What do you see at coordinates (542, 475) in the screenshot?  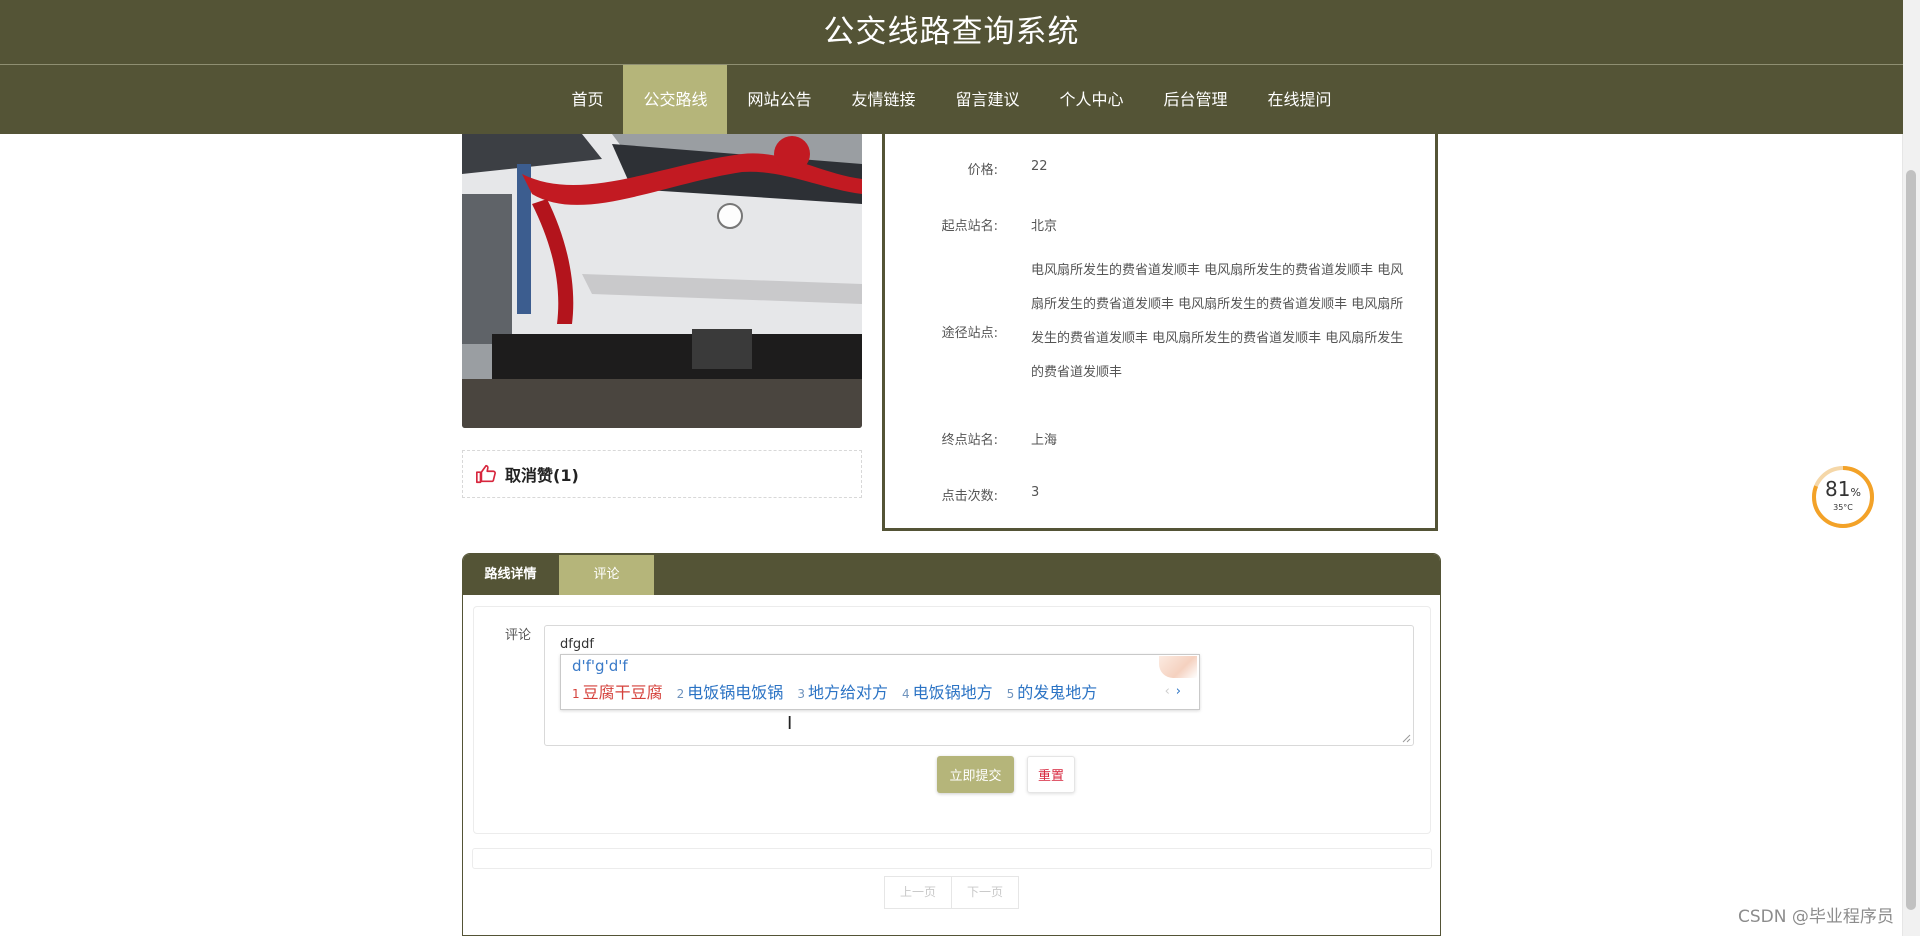 I see `like-count-label: 取消赞(1)` at bounding box center [542, 475].